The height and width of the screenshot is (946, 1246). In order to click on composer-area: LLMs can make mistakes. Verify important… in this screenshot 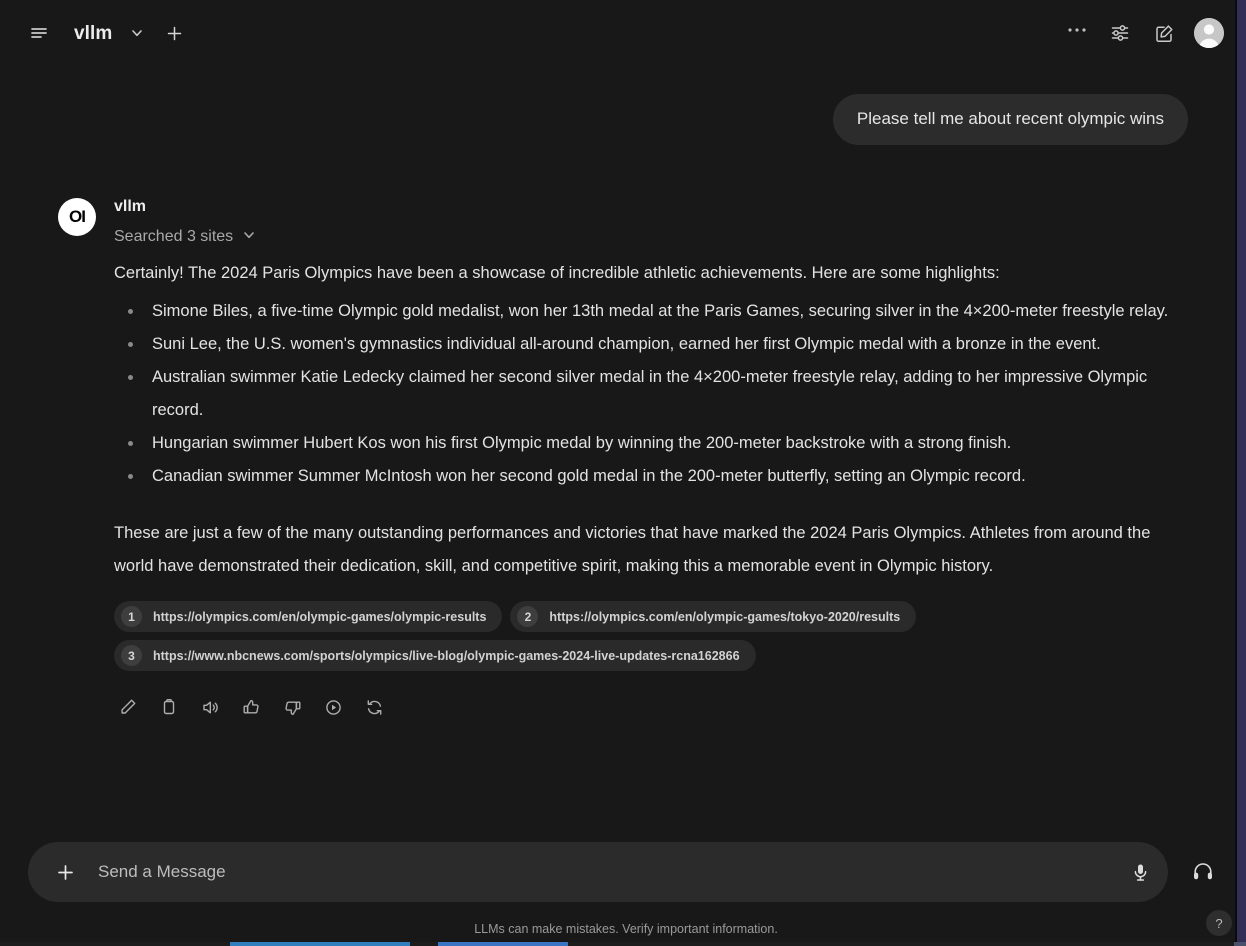, I will do `click(623, 894)`.